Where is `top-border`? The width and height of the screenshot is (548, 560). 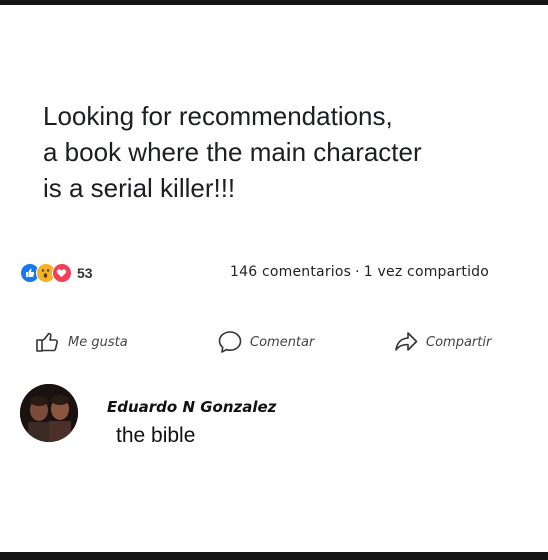
top-border is located at coordinates (274, 2).